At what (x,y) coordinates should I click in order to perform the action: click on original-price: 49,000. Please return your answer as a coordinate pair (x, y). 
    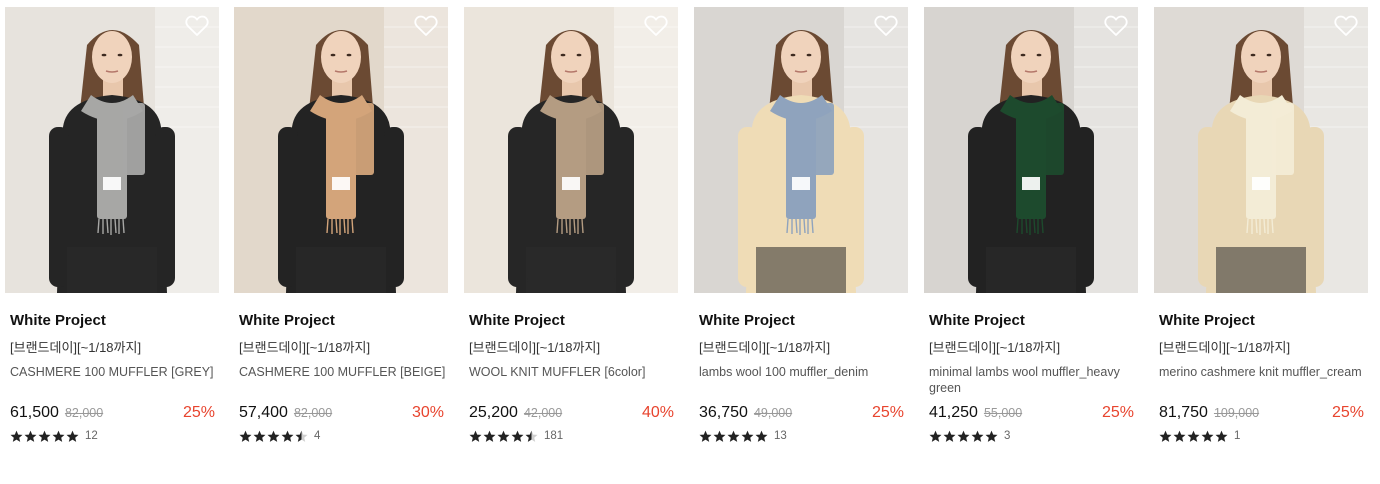
    Looking at the image, I should click on (773, 413).